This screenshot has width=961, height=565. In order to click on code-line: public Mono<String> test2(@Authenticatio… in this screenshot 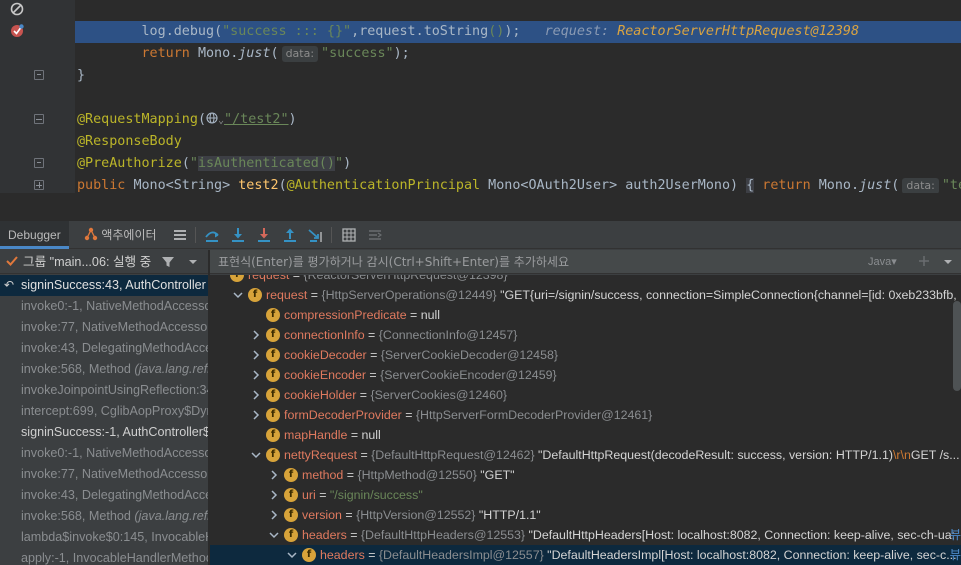, I will do `click(518, 184)`.